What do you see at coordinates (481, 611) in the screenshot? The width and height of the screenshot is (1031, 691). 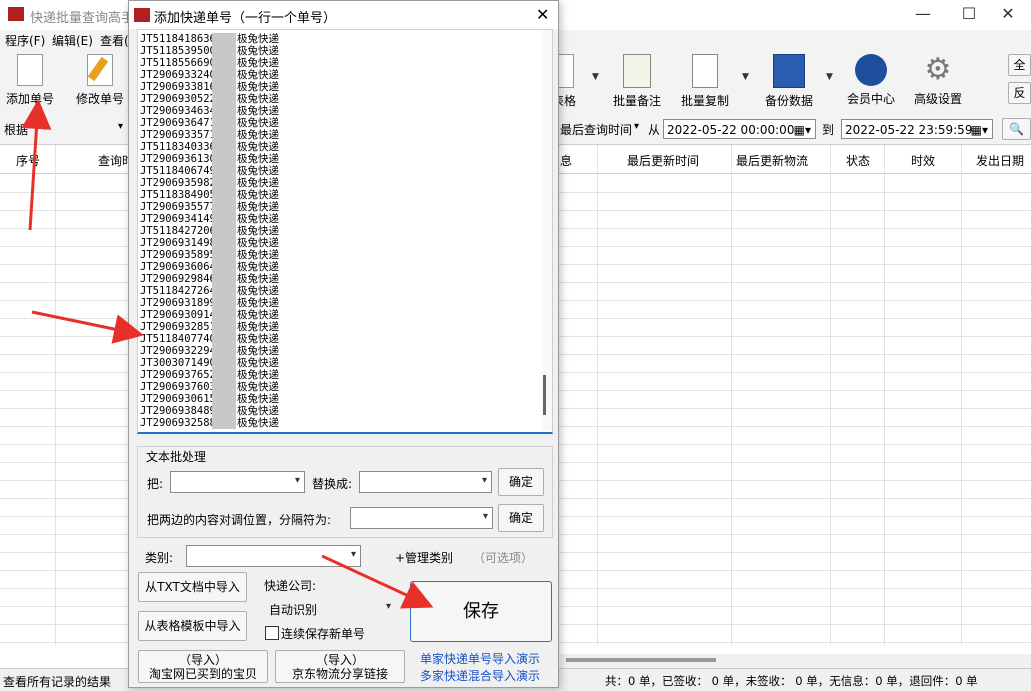 I see `save-button: 保存` at bounding box center [481, 611].